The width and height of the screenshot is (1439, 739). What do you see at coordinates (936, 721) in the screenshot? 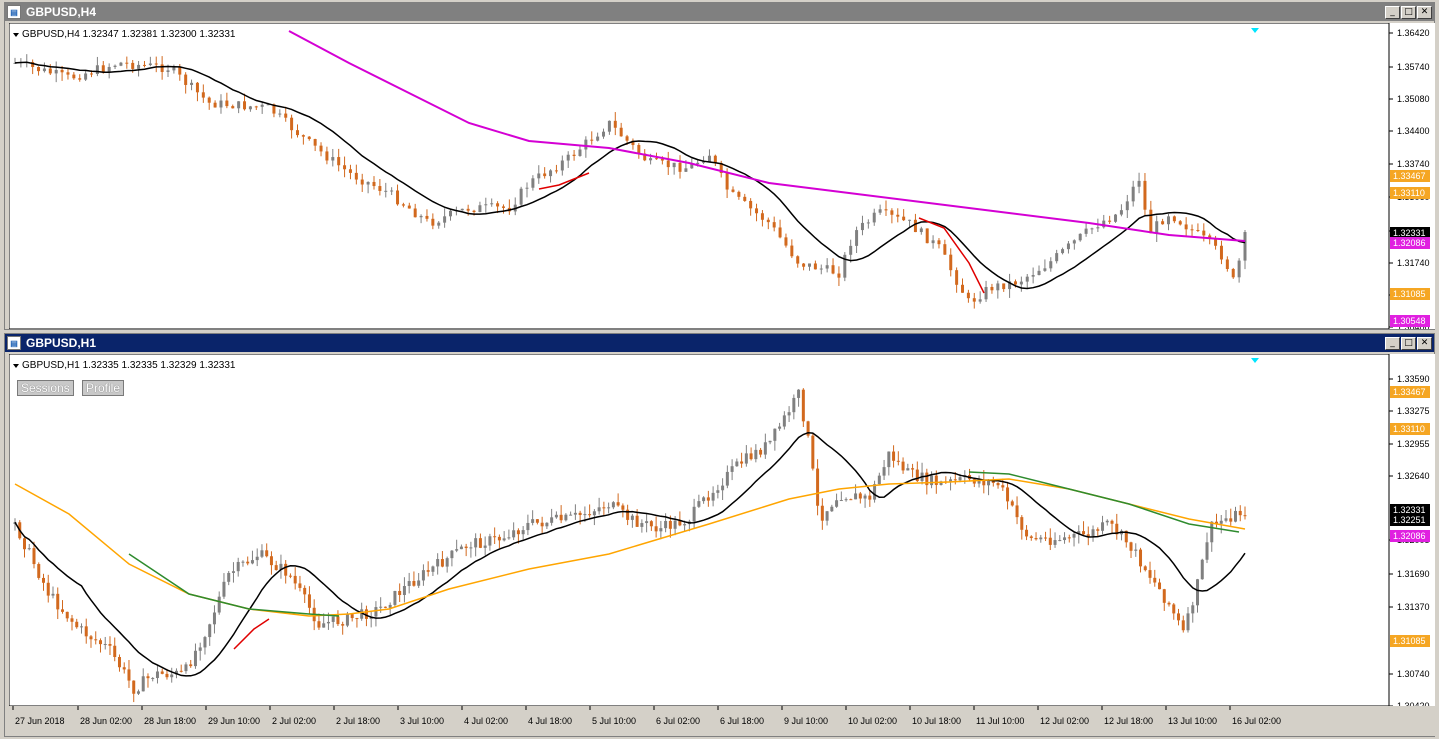
I see `time-tick-label: 10 Jul 18:00` at bounding box center [936, 721].